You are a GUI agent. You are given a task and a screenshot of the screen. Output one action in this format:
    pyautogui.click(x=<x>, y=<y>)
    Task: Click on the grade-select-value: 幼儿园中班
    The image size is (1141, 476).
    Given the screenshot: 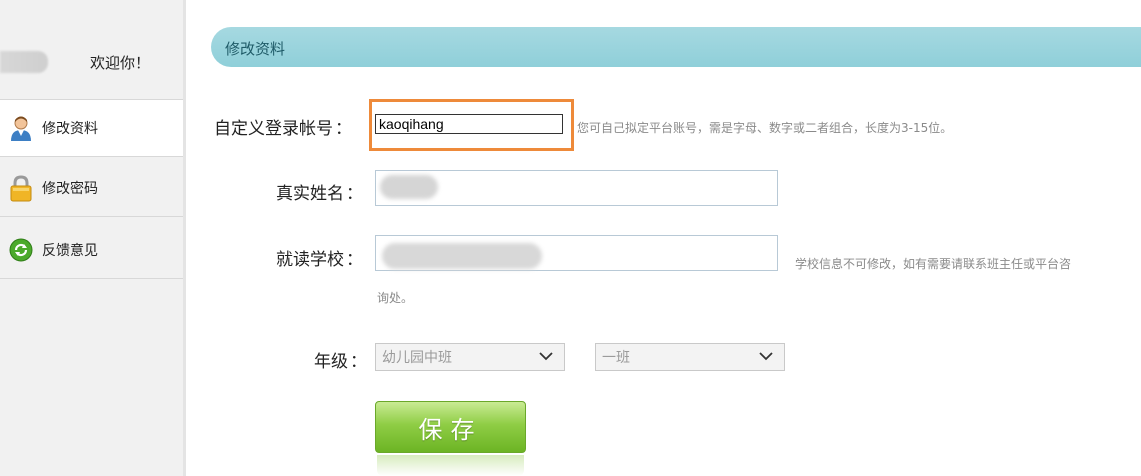 What is the action you would take?
    pyautogui.click(x=417, y=358)
    